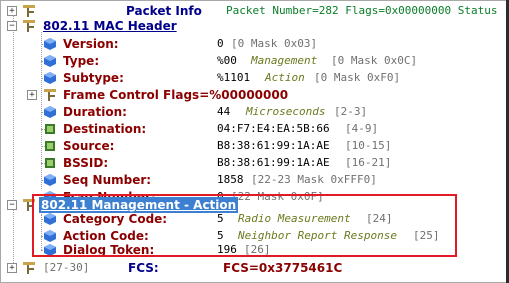 Image resolution: width=509 pixels, height=283 pixels. I want to click on field-label: Seq Number:, so click(107, 180).